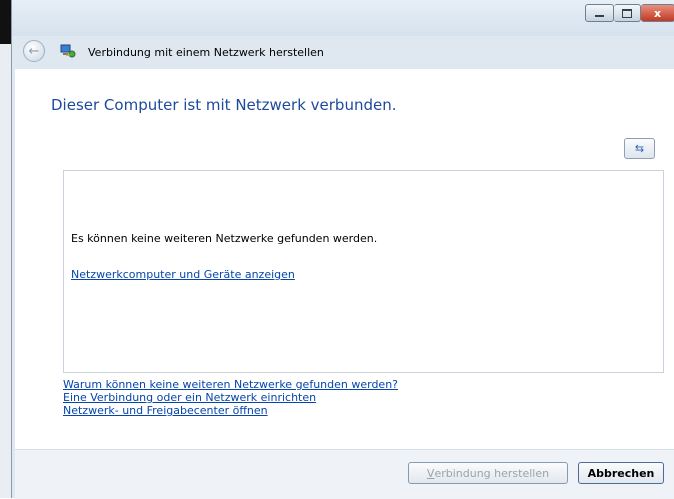 The width and height of the screenshot is (674, 499). I want to click on refresh-button: ⇆, so click(639, 148).